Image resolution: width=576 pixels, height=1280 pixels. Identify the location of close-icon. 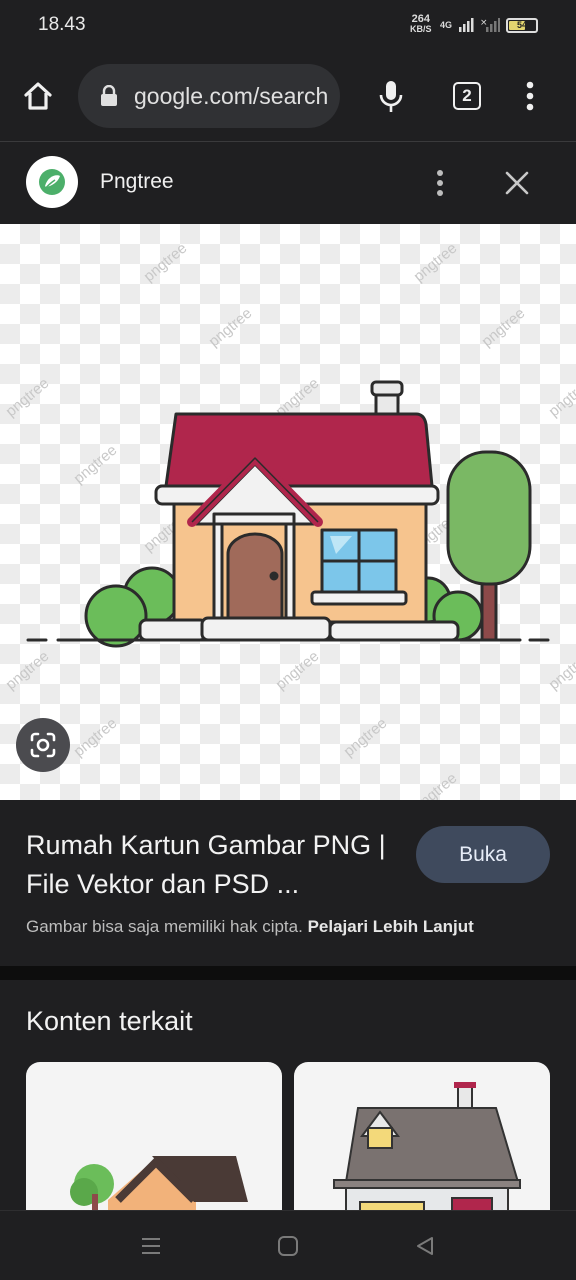
(517, 183).